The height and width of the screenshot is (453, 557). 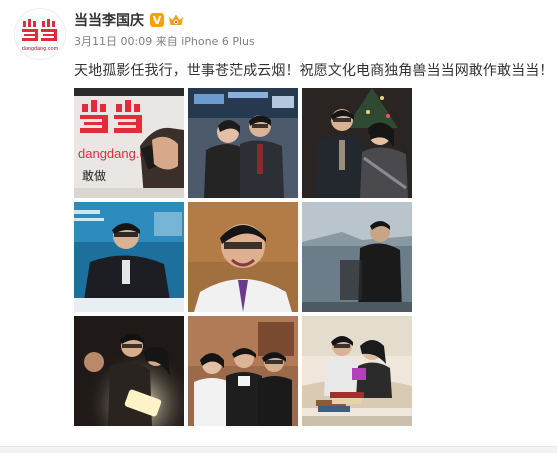 I want to click on author-avatar: dangdang.com, so click(x=40, y=34).